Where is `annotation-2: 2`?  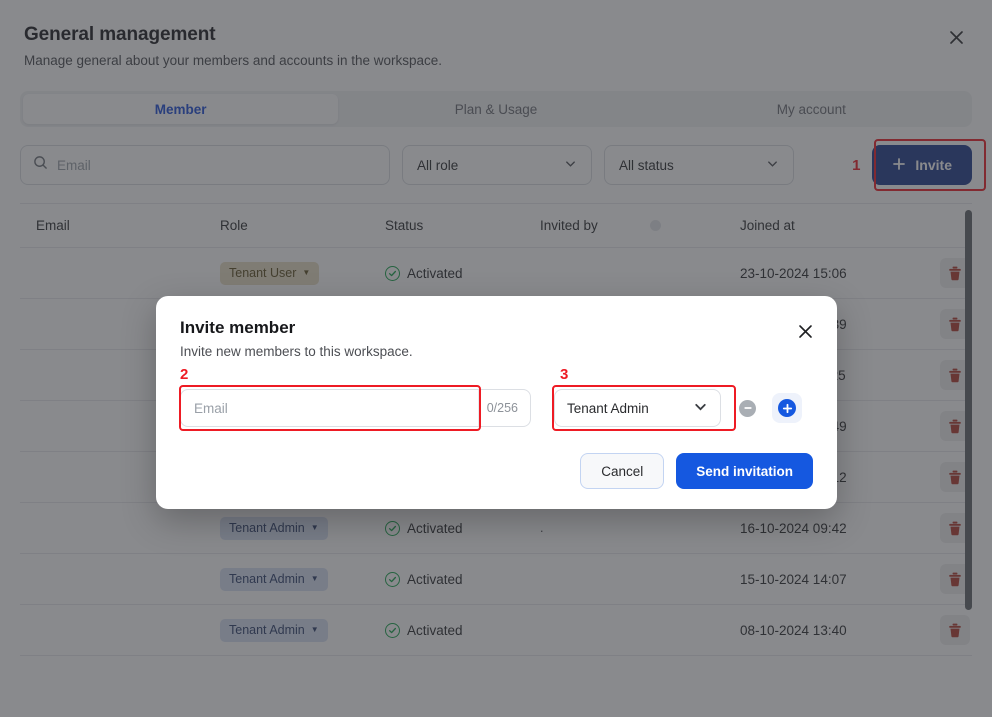 annotation-2: 2 is located at coordinates (184, 374).